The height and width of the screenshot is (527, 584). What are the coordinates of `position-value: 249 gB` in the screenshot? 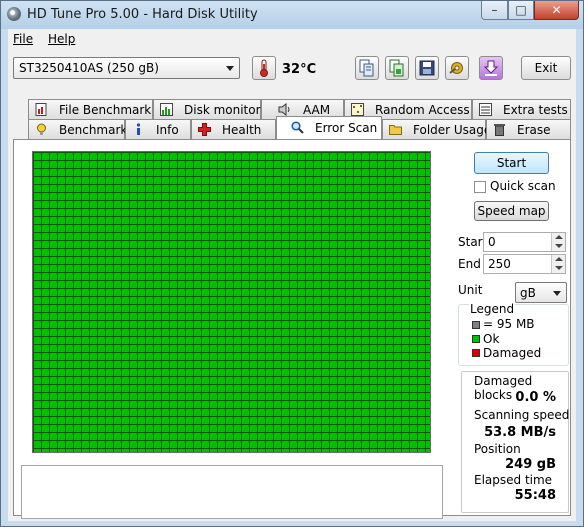 It's located at (530, 464).